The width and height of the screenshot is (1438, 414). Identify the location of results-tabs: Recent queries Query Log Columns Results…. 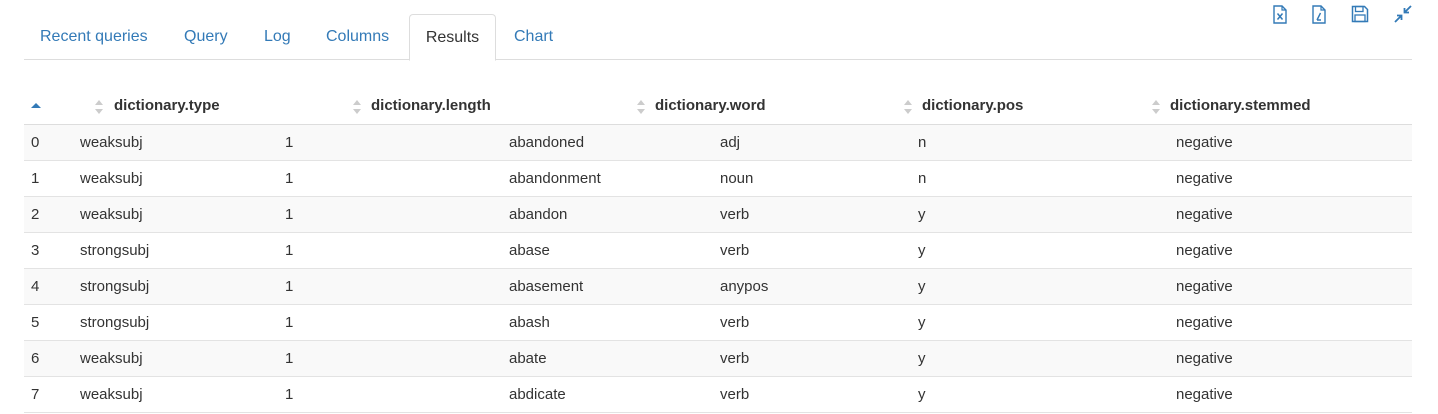
(718, 37).